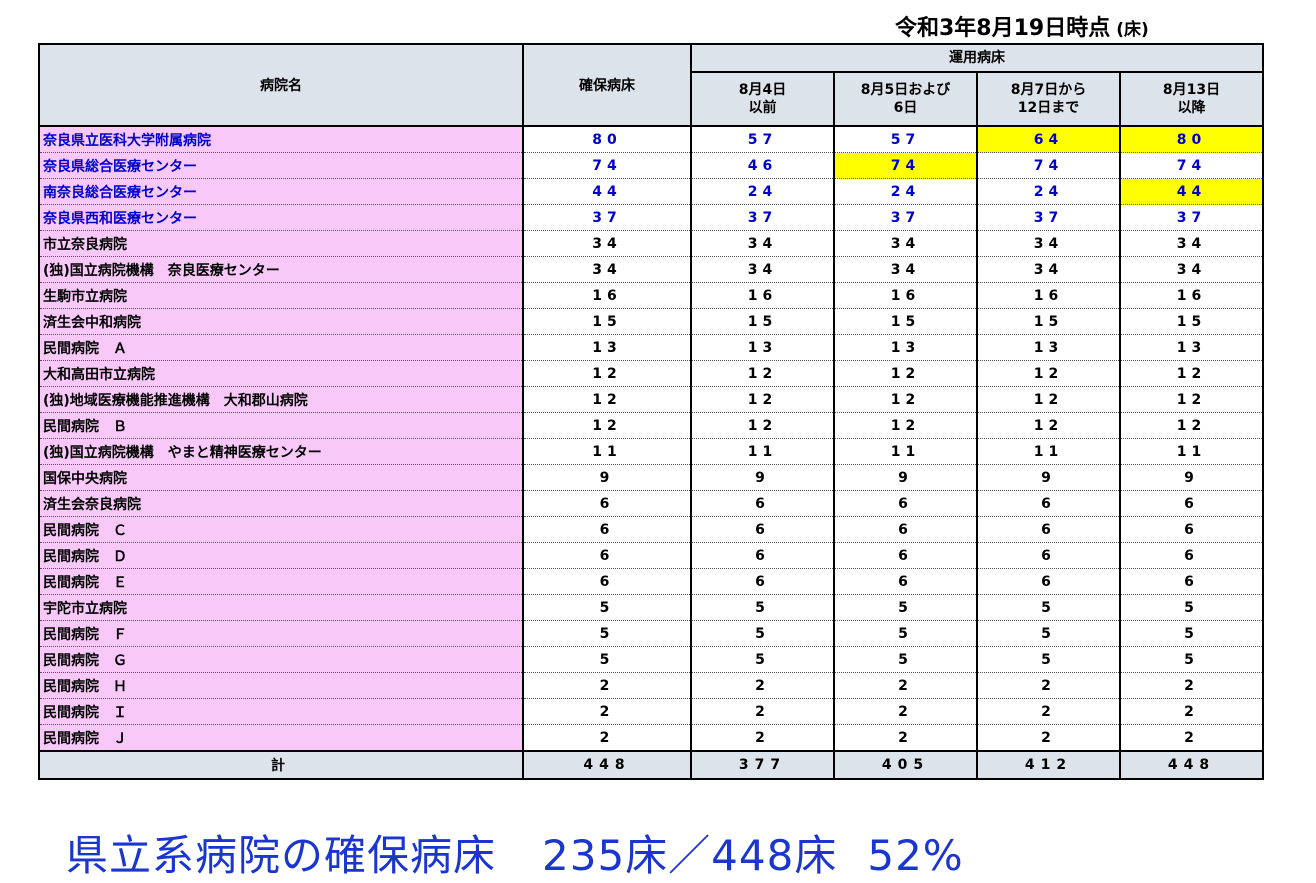 The width and height of the screenshot is (1316, 883). I want to click on hospital-name: 民間病院 Ｄ, so click(281, 555).